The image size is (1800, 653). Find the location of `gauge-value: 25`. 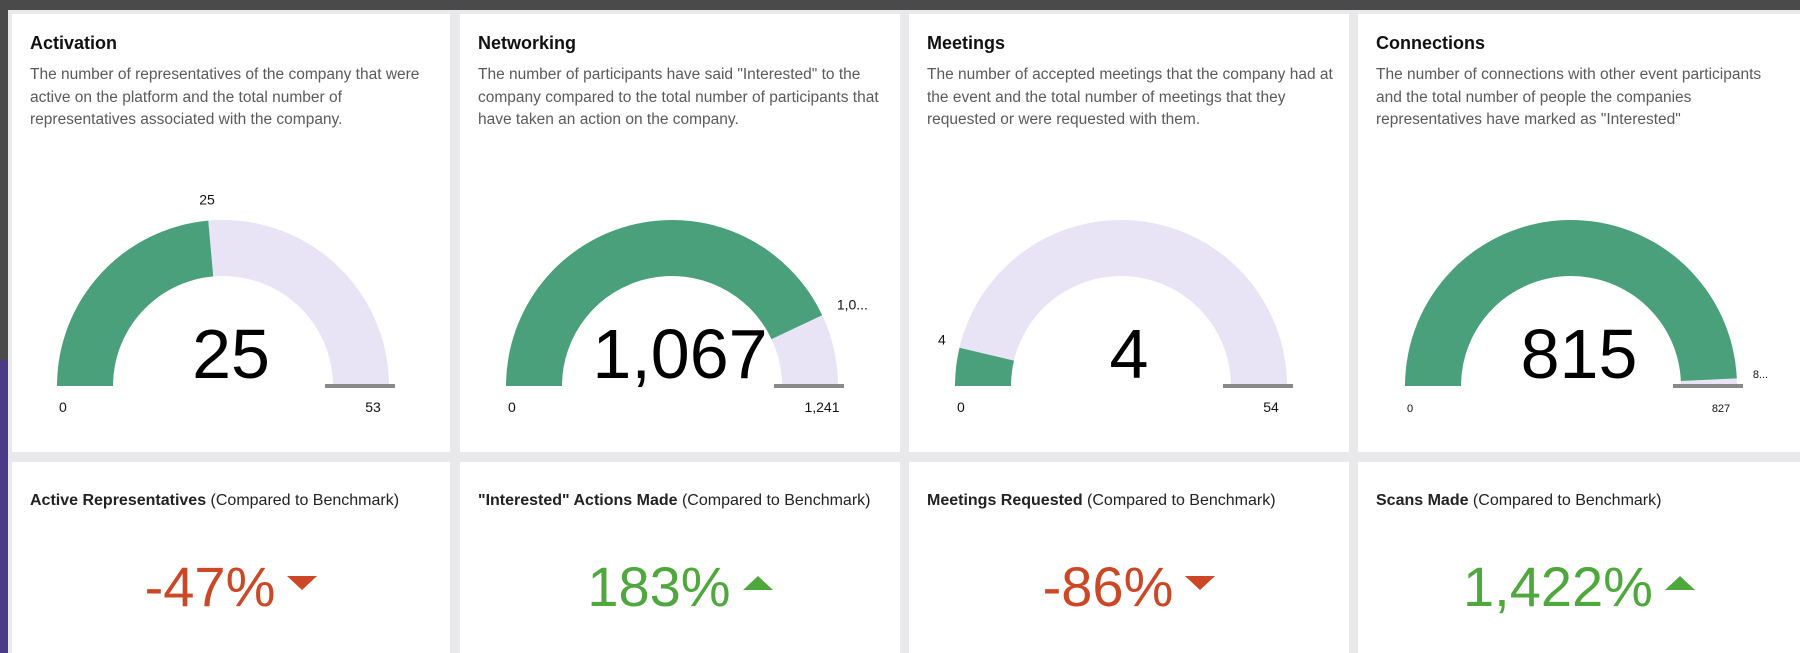

gauge-value: 25 is located at coordinates (231, 354).